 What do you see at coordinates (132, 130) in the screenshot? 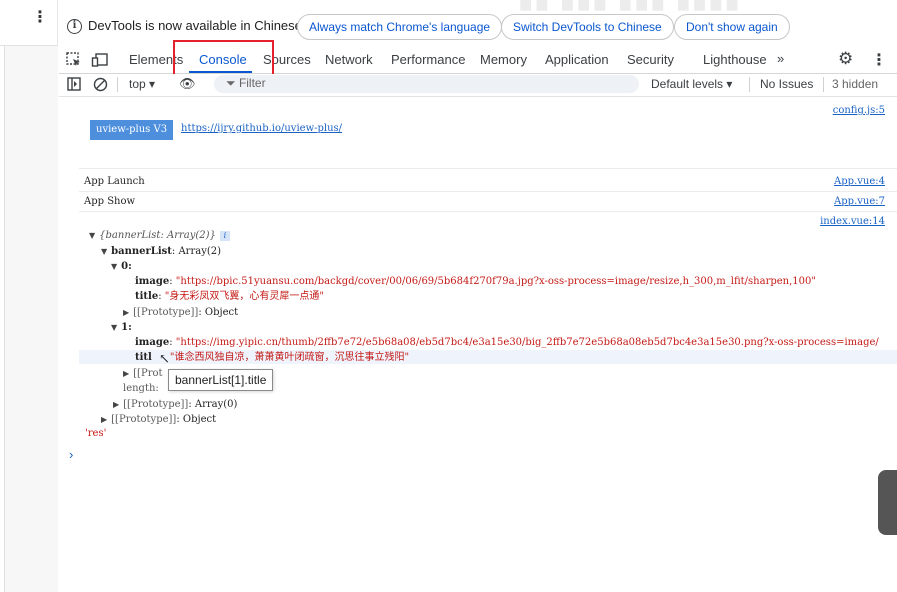
I see `uview-plus-badge: uview-plus V3` at bounding box center [132, 130].